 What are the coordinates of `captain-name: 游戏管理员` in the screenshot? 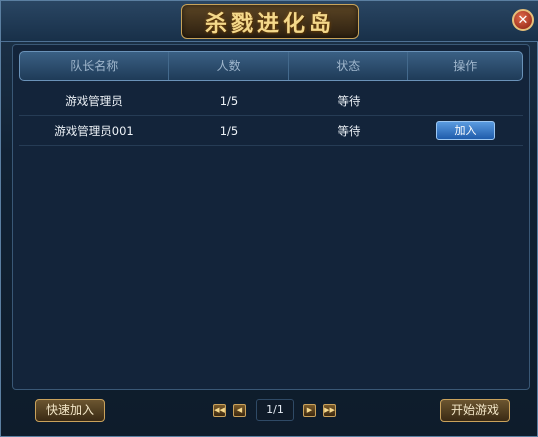 It's located at (94, 101).